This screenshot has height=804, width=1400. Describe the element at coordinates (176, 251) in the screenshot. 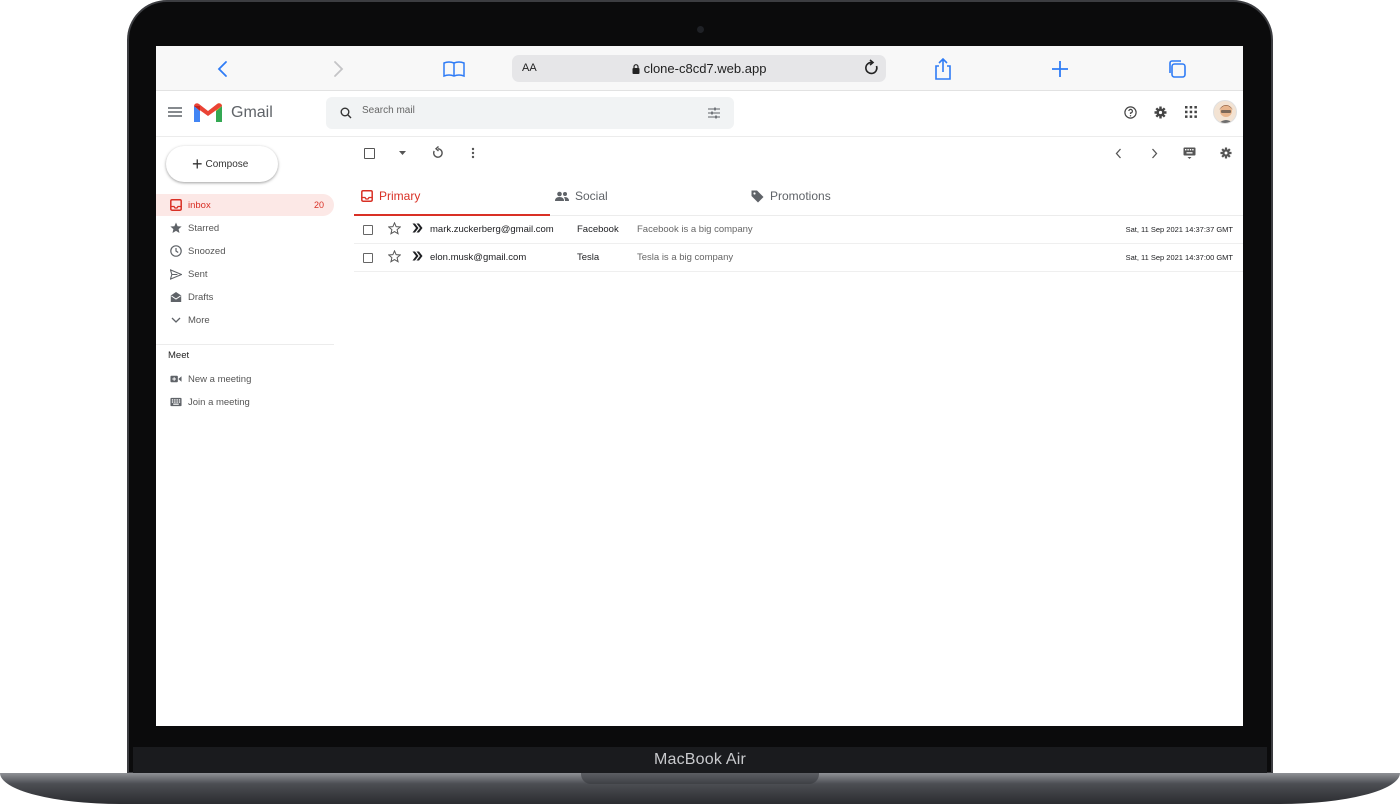

I see `clock-icon` at that location.